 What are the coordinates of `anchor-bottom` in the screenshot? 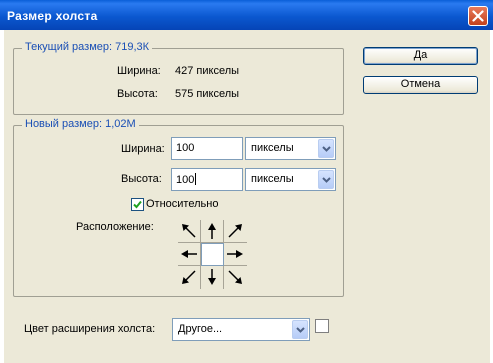 It's located at (212, 277).